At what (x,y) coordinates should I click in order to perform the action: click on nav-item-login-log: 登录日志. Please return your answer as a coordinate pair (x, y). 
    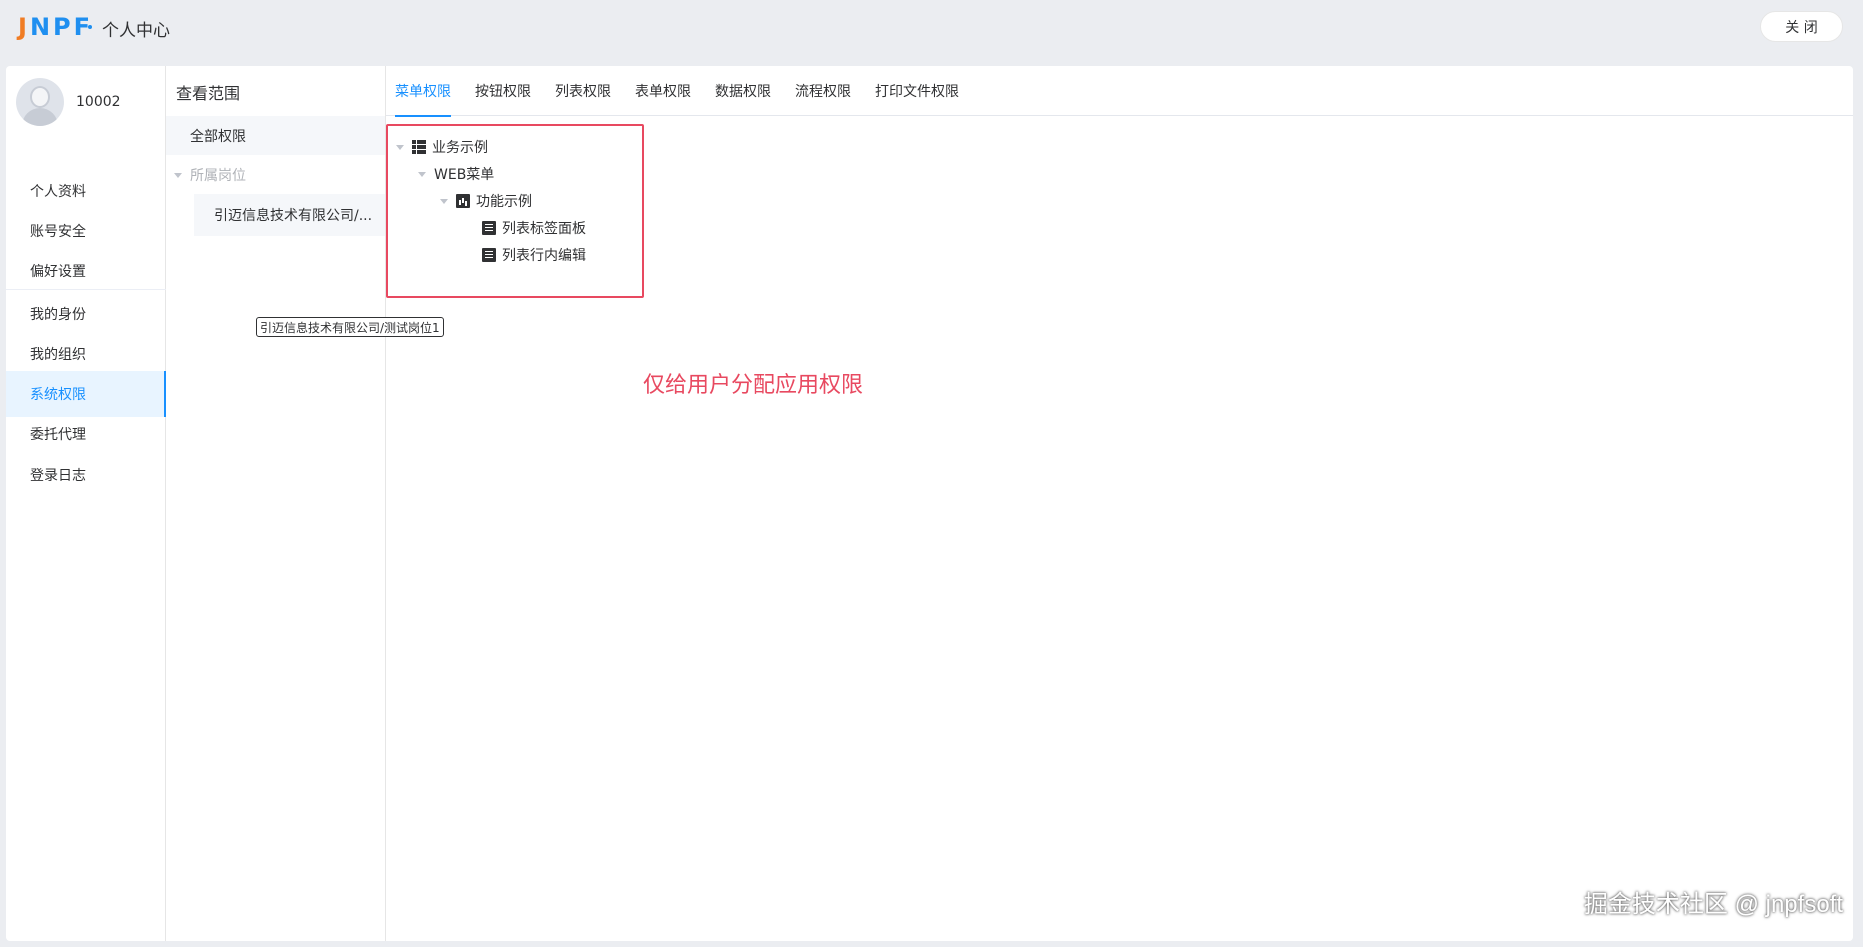
    Looking at the image, I should click on (86, 475).